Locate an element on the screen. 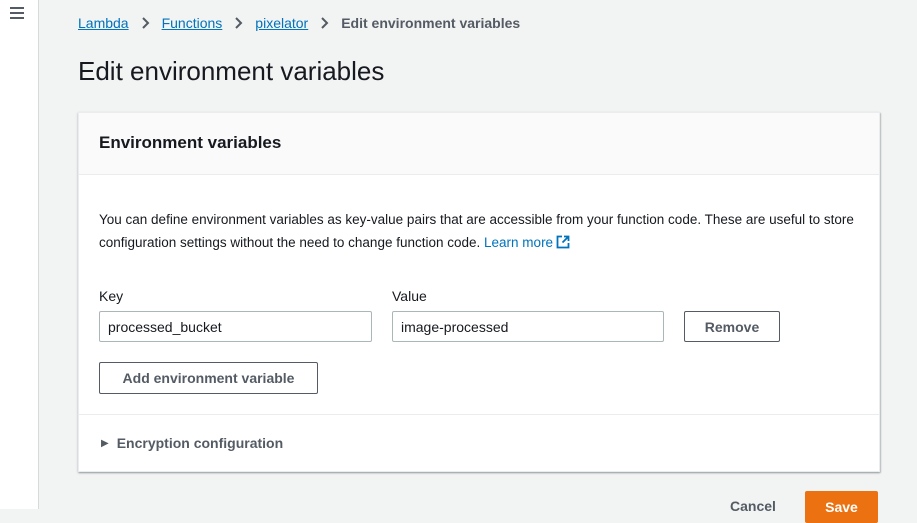 The width and height of the screenshot is (917, 523). encryption-configuration-expander: ▶ Encryption configuration is located at coordinates (192, 443).